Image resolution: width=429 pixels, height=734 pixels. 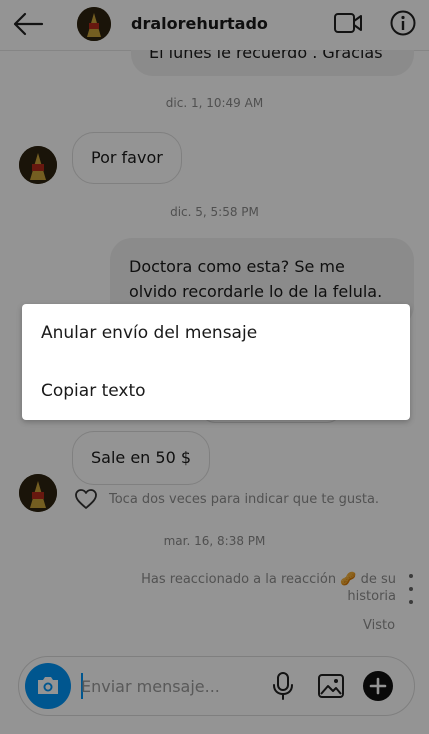 I want to click on message-context-menu: Anular envío del mensaje Copiar texto, so click(x=216, y=362).